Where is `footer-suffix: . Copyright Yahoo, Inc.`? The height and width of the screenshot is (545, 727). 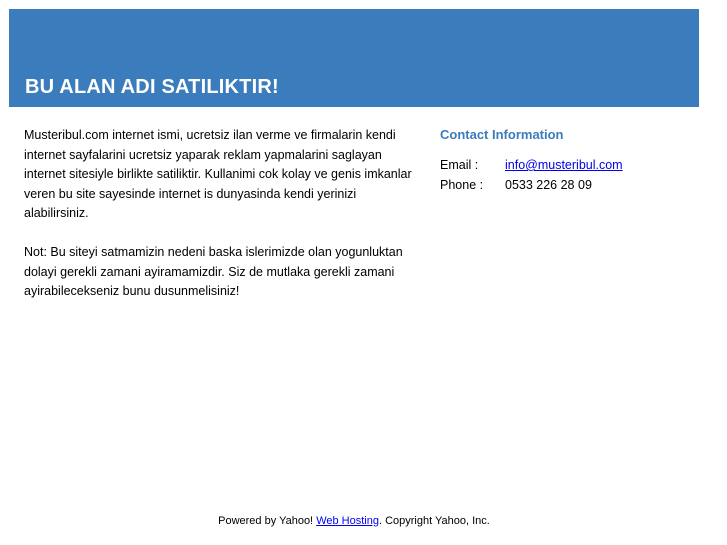 footer-suffix: . Copyright Yahoo, Inc. is located at coordinates (434, 521).